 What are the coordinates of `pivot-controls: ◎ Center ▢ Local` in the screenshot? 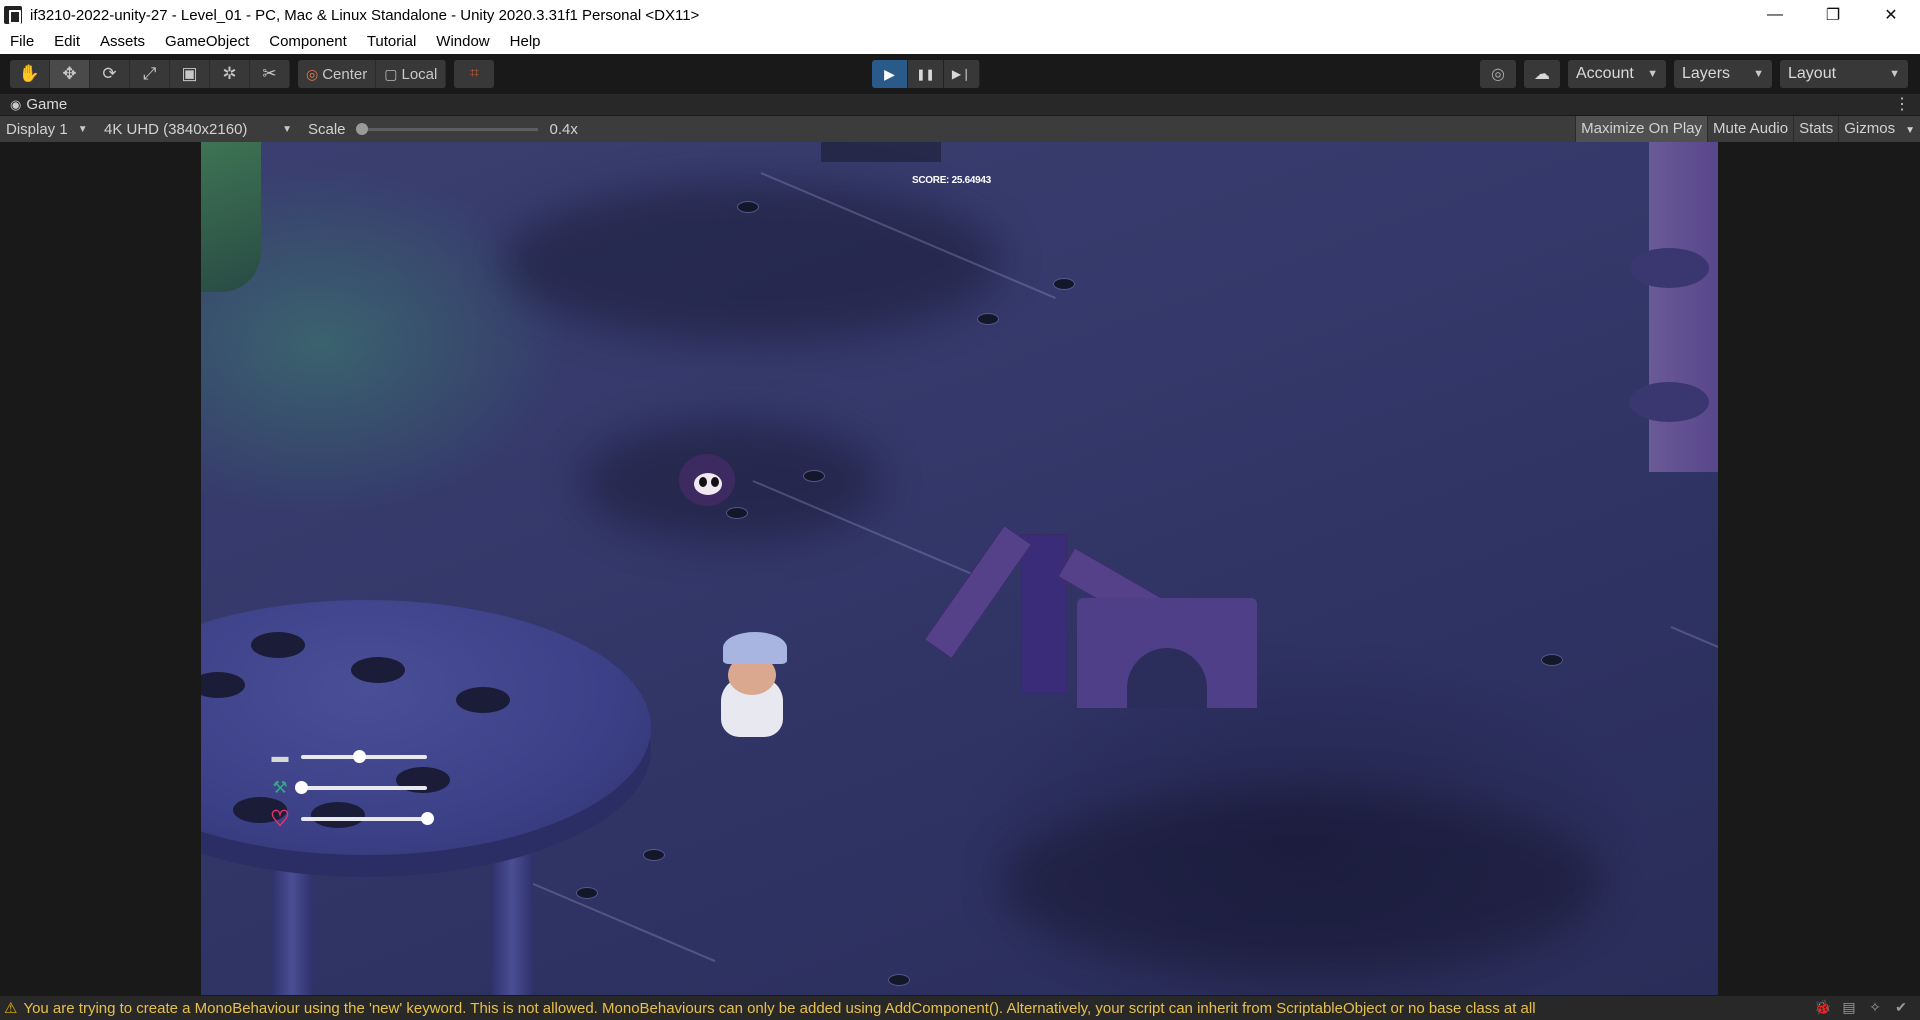 It's located at (372, 74).